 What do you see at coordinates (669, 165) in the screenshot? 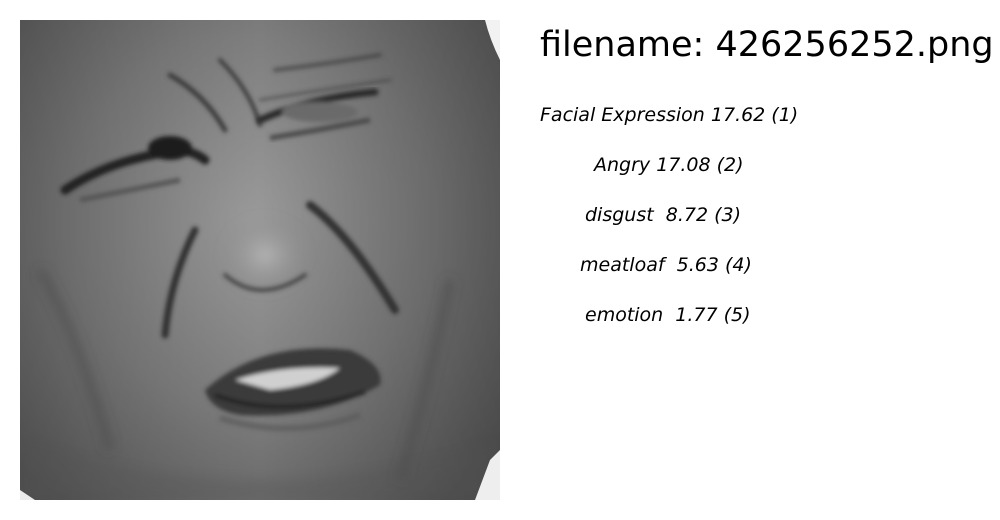
I see `prediction-item-2: Angry 17.08 (2)` at bounding box center [669, 165].